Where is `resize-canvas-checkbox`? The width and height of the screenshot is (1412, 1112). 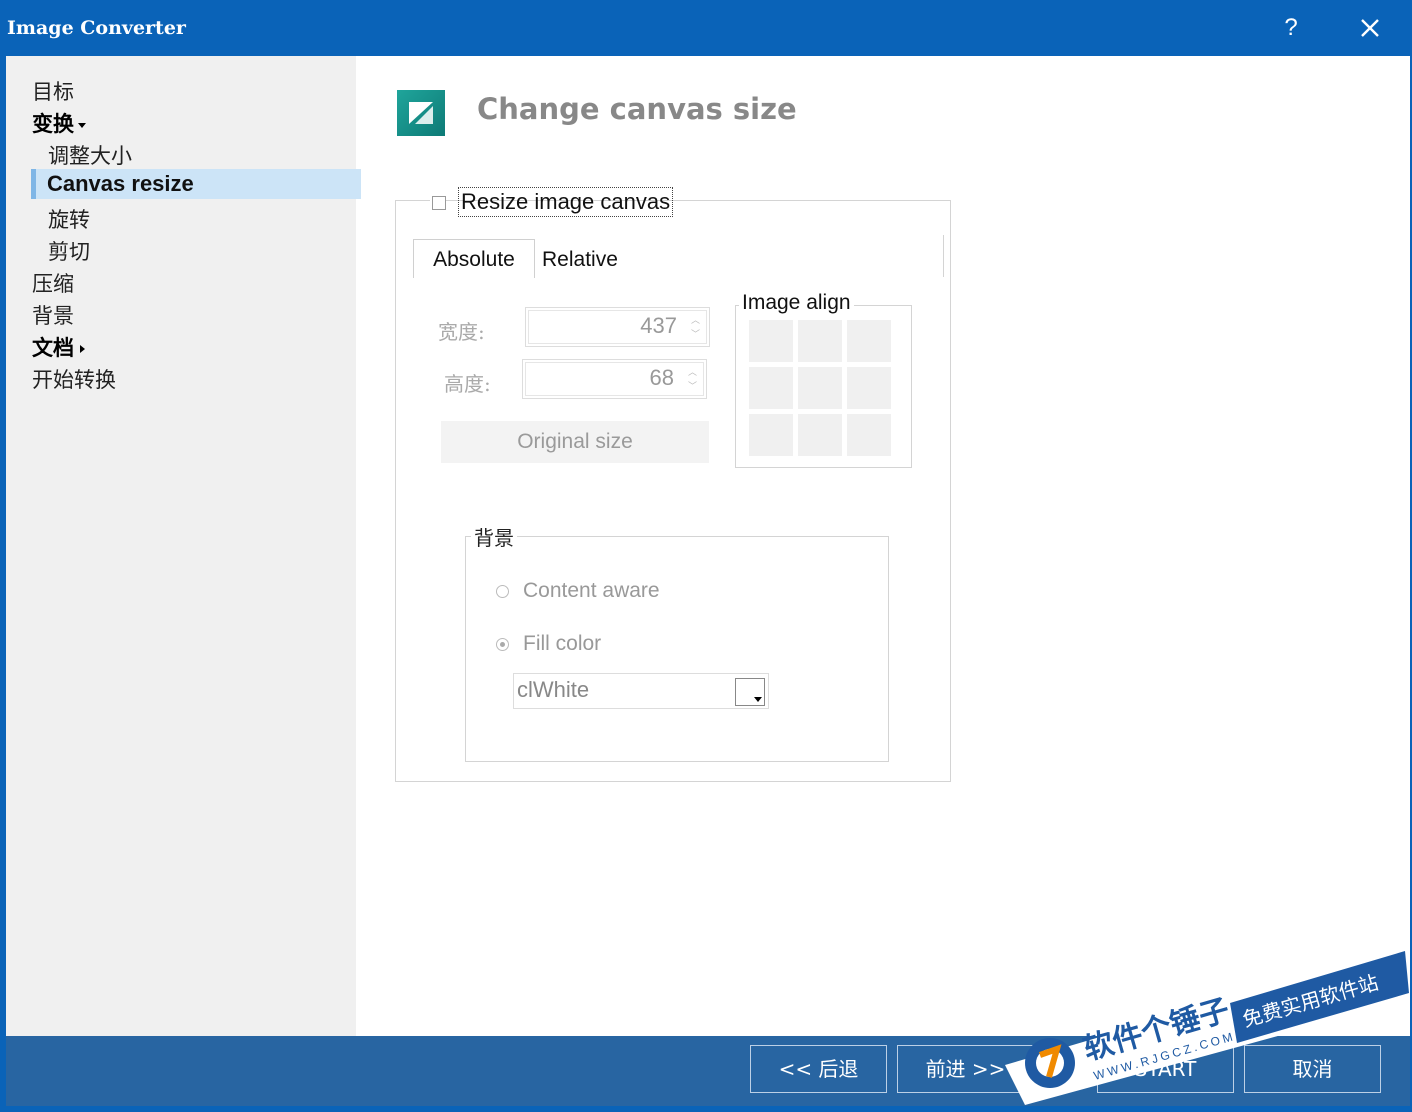
resize-canvas-checkbox is located at coordinates (439, 203).